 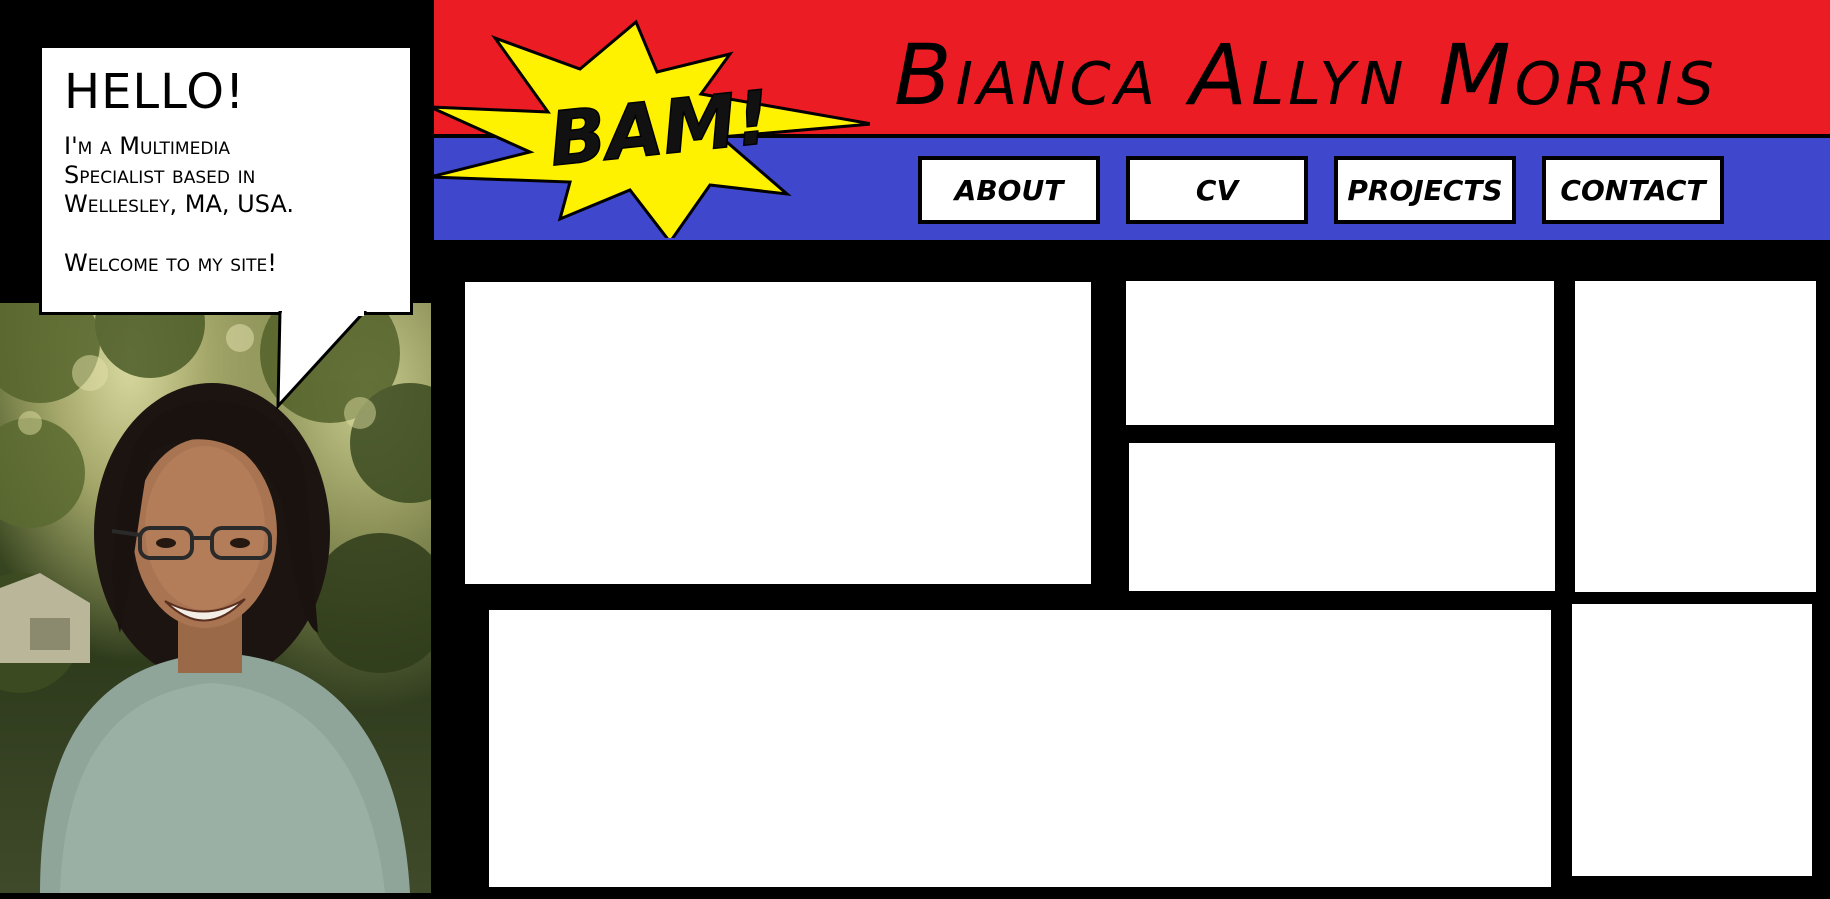 I want to click on main-nav: About CV Projects Contact, so click(x=1321, y=190).